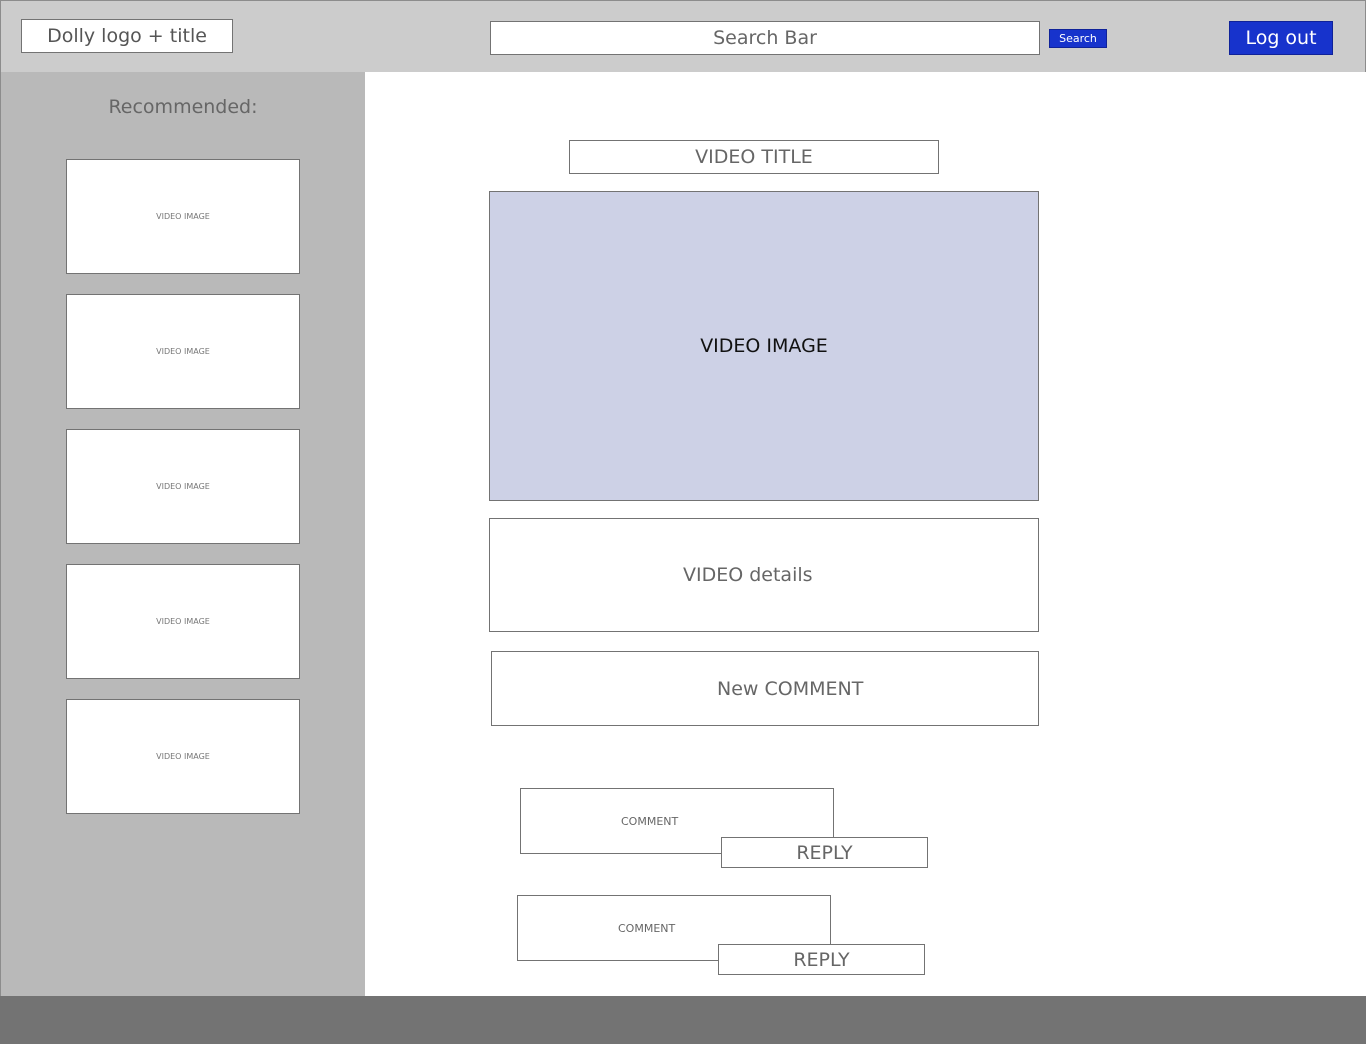  Describe the element at coordinates (1281, 38) in the screenshot. I see `logout-button: Log out` at that location.